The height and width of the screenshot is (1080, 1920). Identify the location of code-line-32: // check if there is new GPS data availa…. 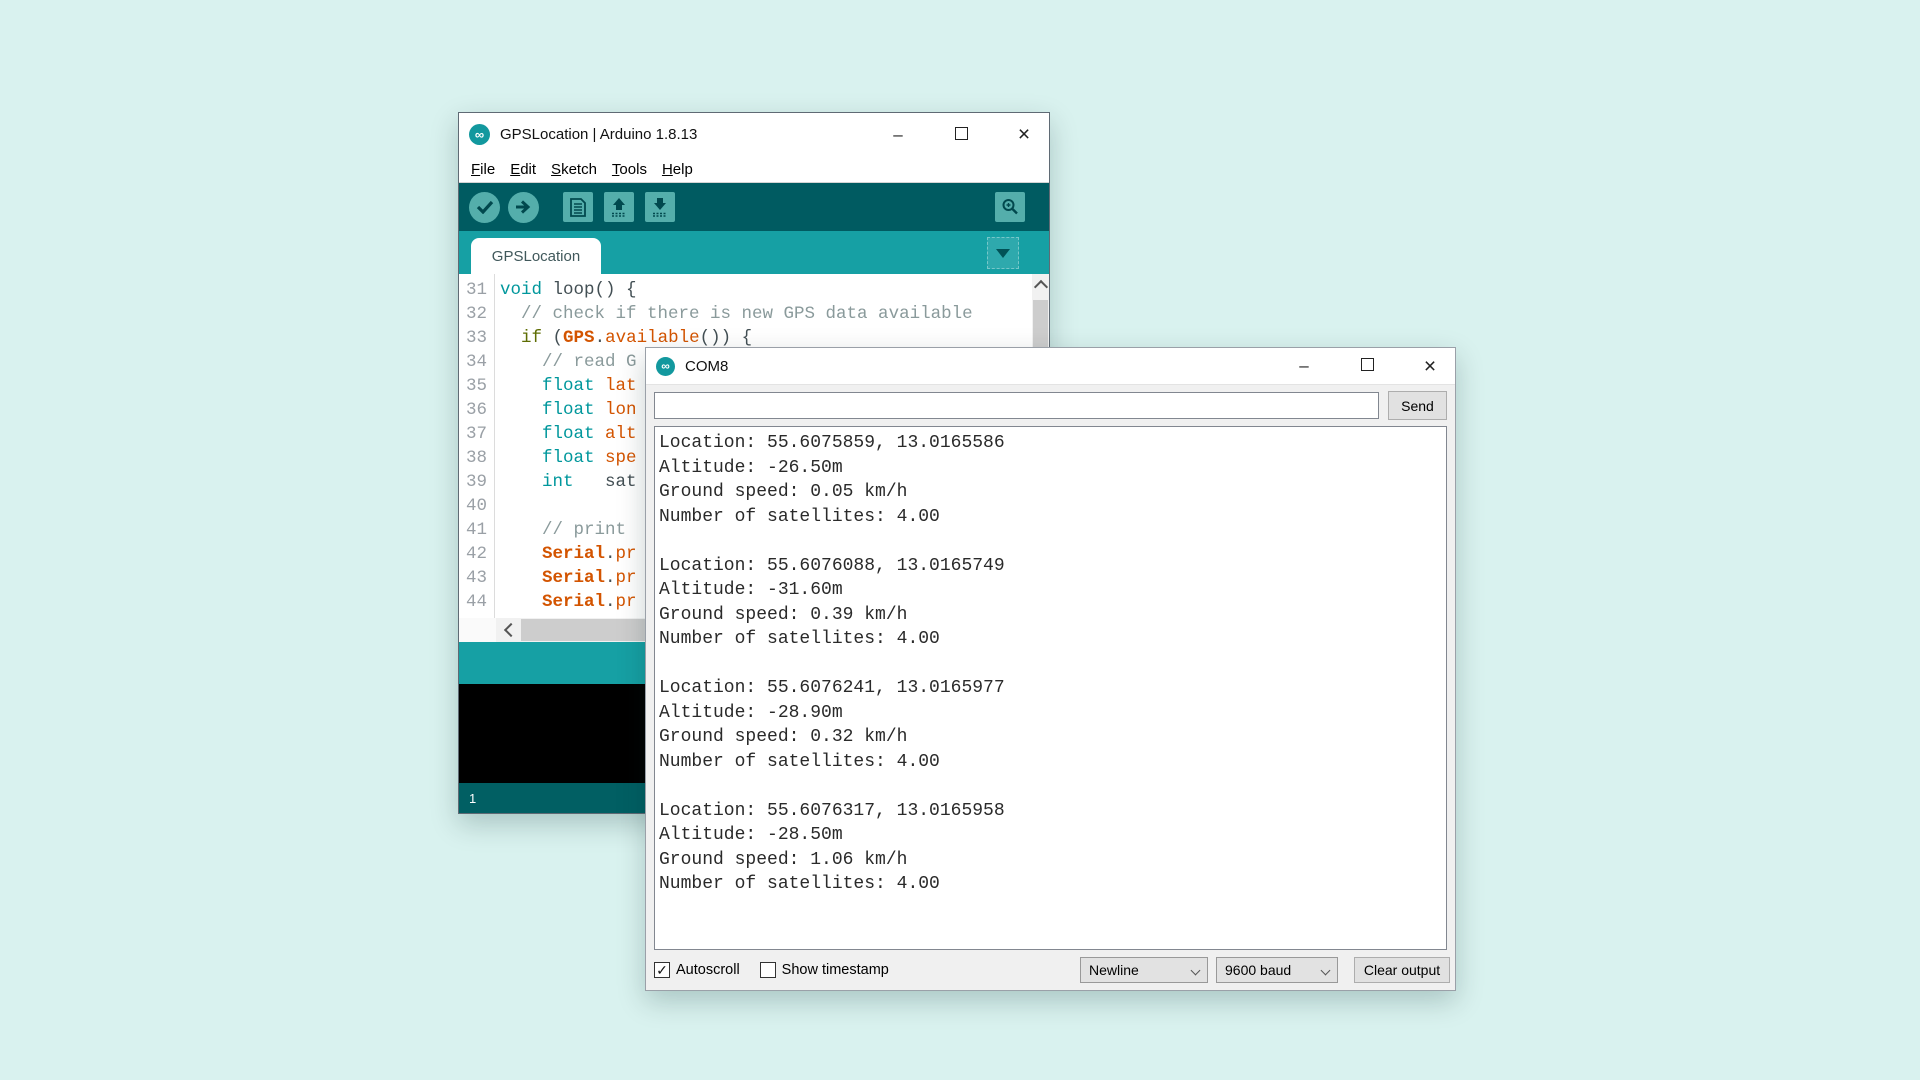
(736, 314).